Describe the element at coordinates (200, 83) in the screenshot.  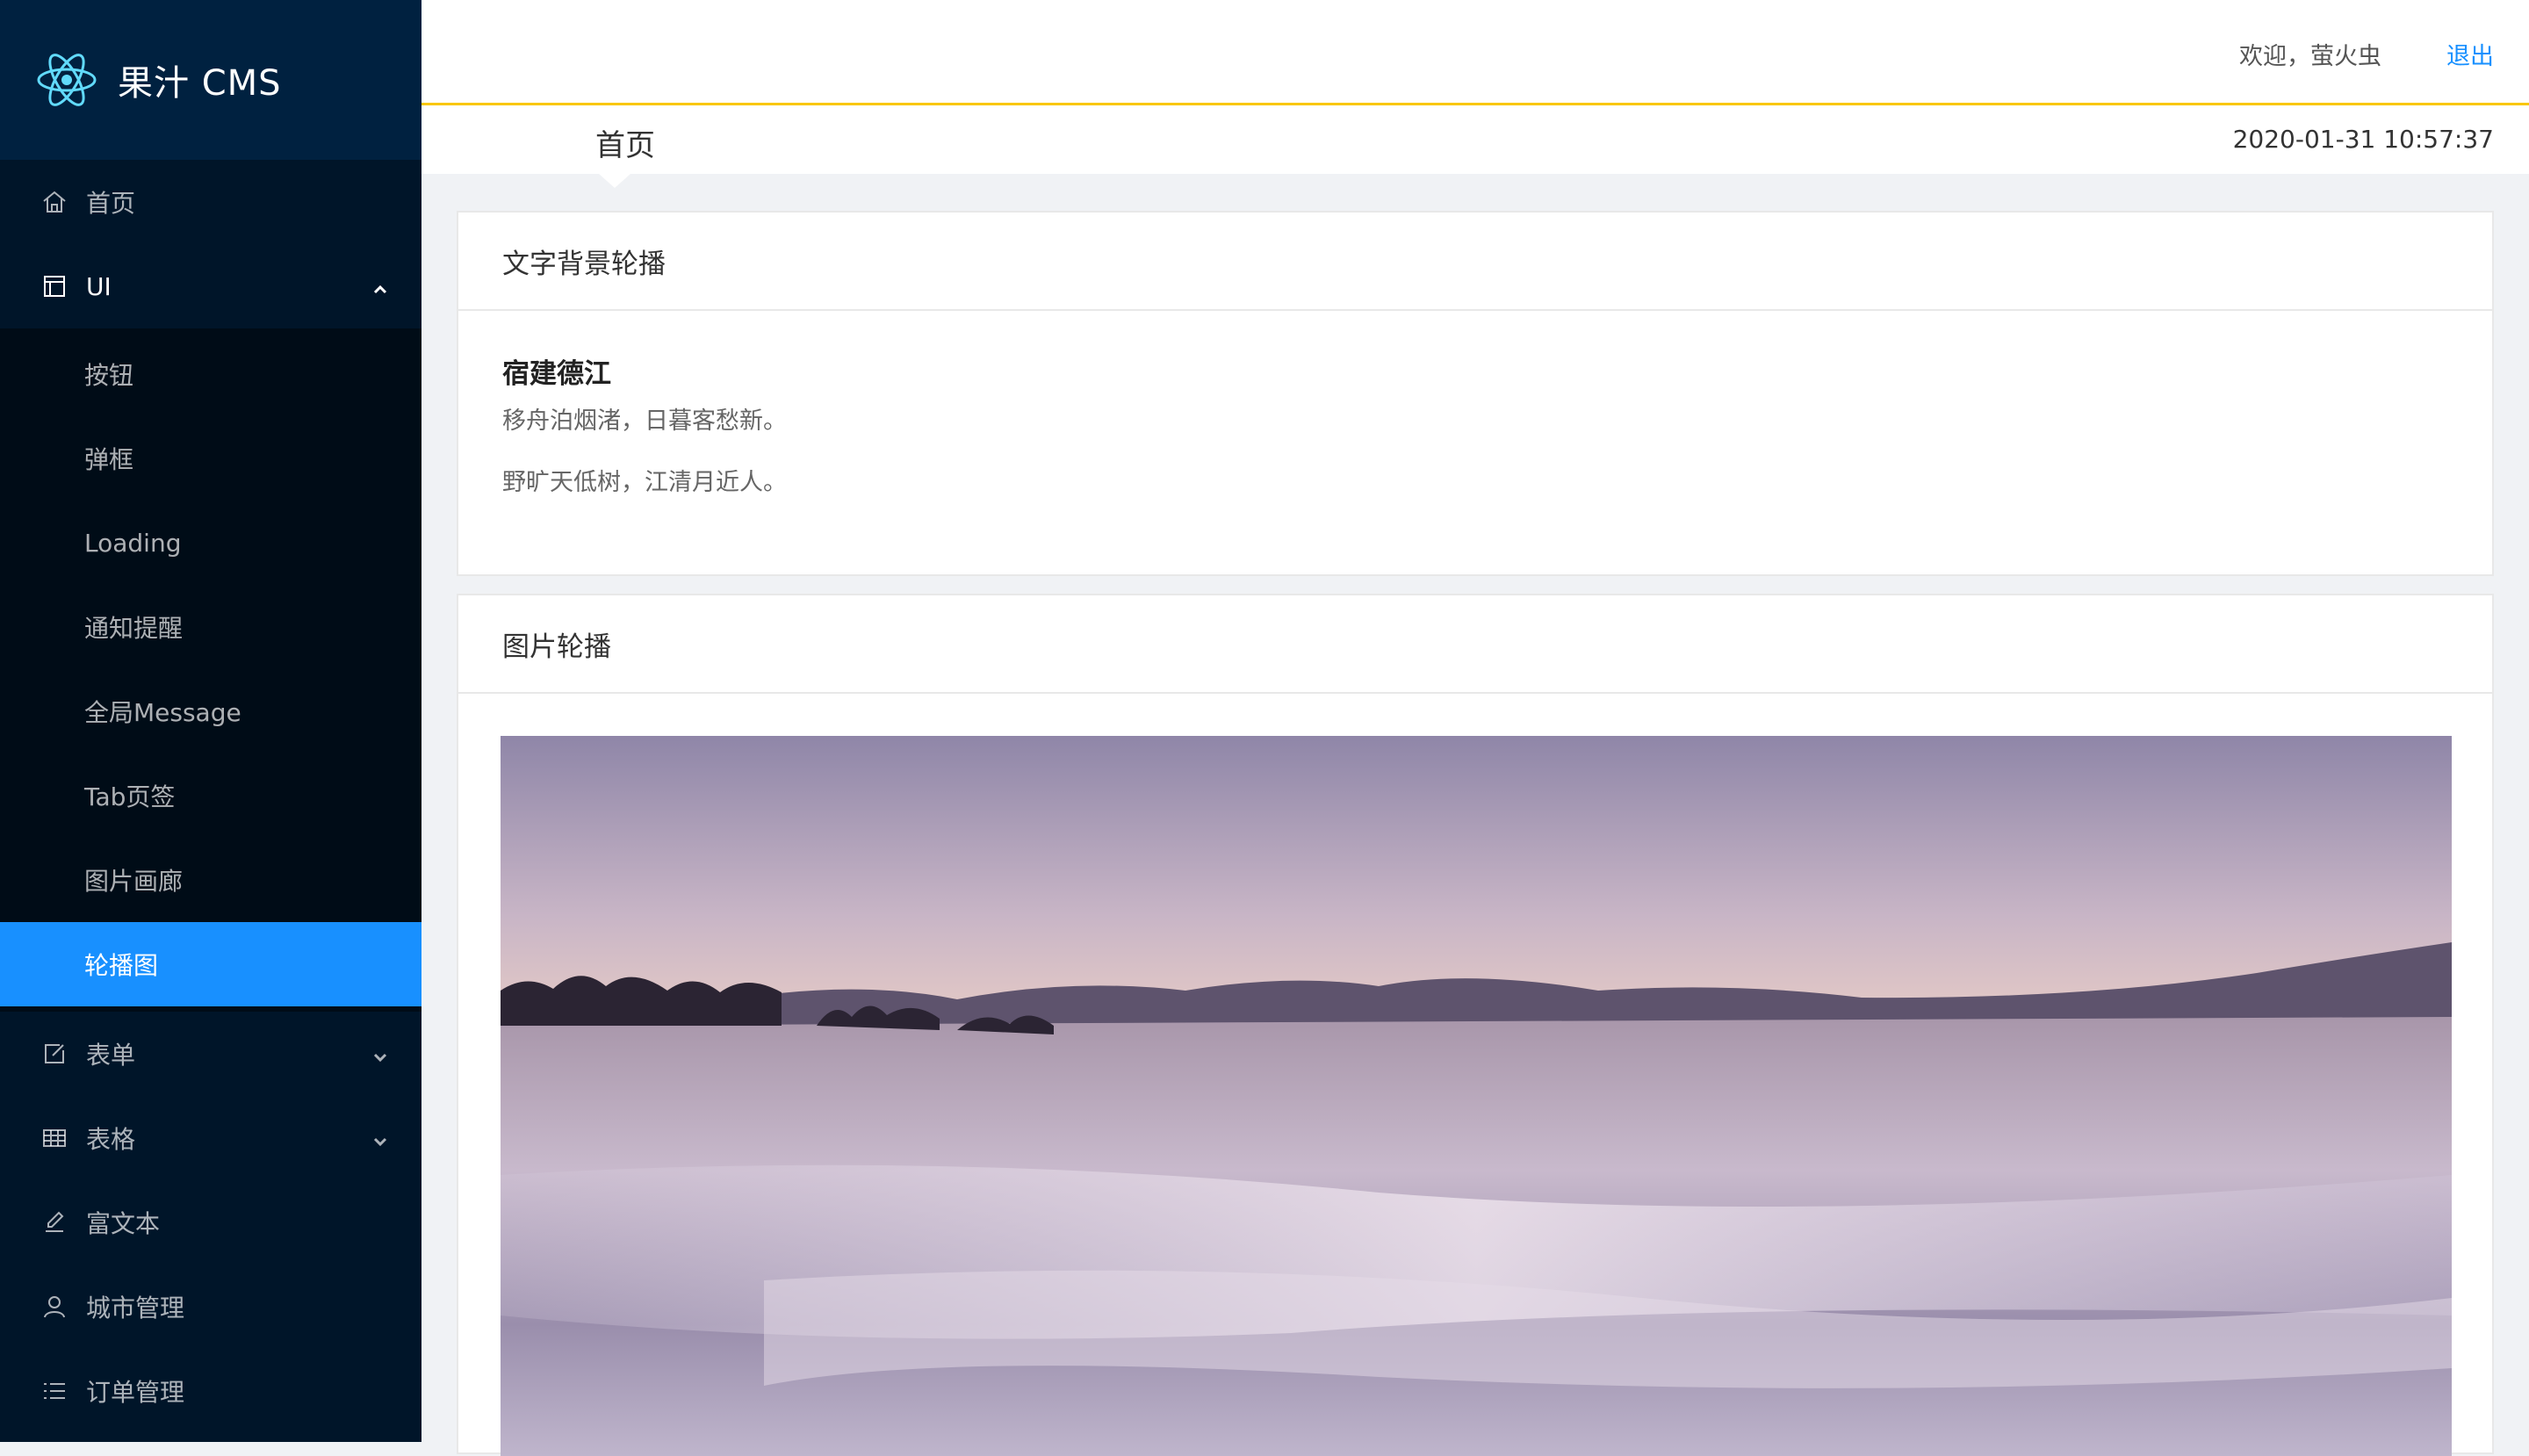
I see `app-title: 果汁 CMS` at that location.